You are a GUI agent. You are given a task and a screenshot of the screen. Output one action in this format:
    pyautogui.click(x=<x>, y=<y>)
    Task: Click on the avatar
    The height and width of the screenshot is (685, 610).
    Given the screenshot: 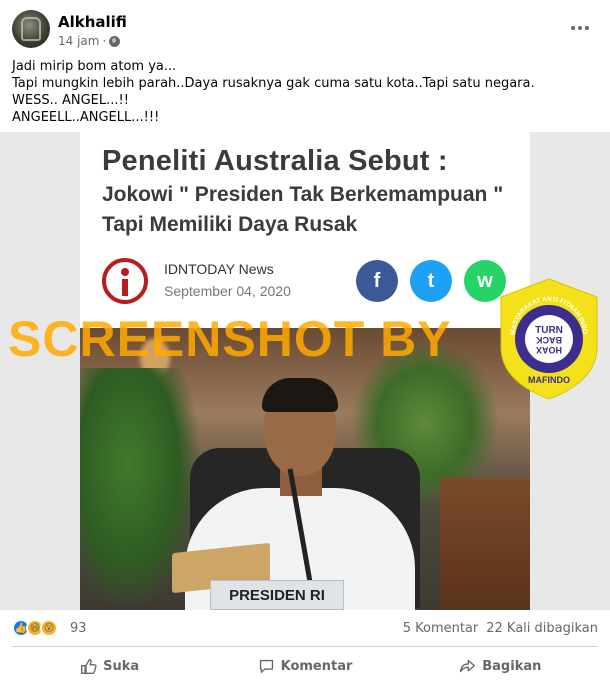 What is the action you would take?
    pyautogui.click(x=31, y=29)
    